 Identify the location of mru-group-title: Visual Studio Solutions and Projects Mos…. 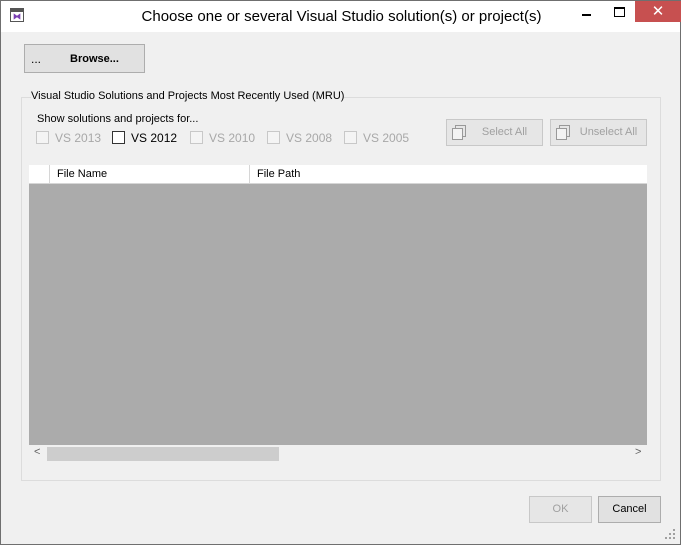
(188, 96).